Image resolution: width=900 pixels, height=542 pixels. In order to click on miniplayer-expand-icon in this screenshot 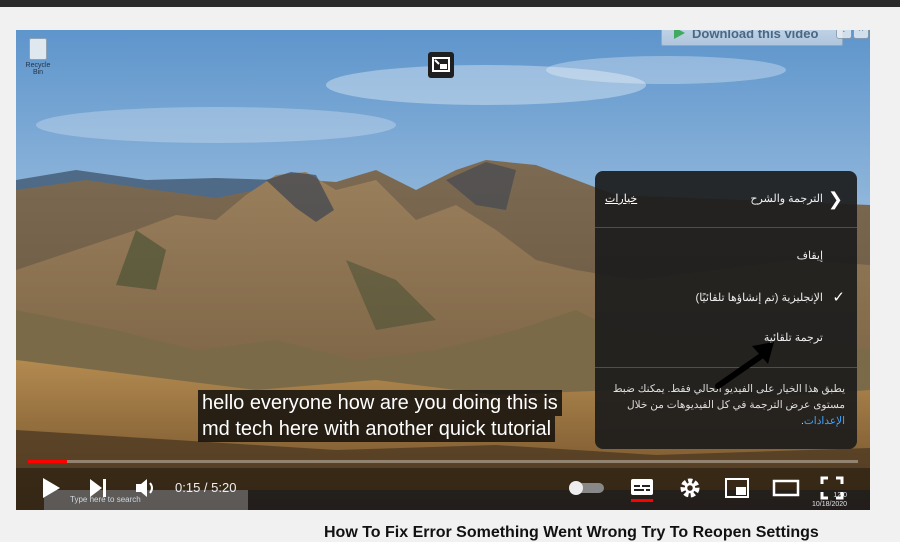, I will do `click(441, 65)`.